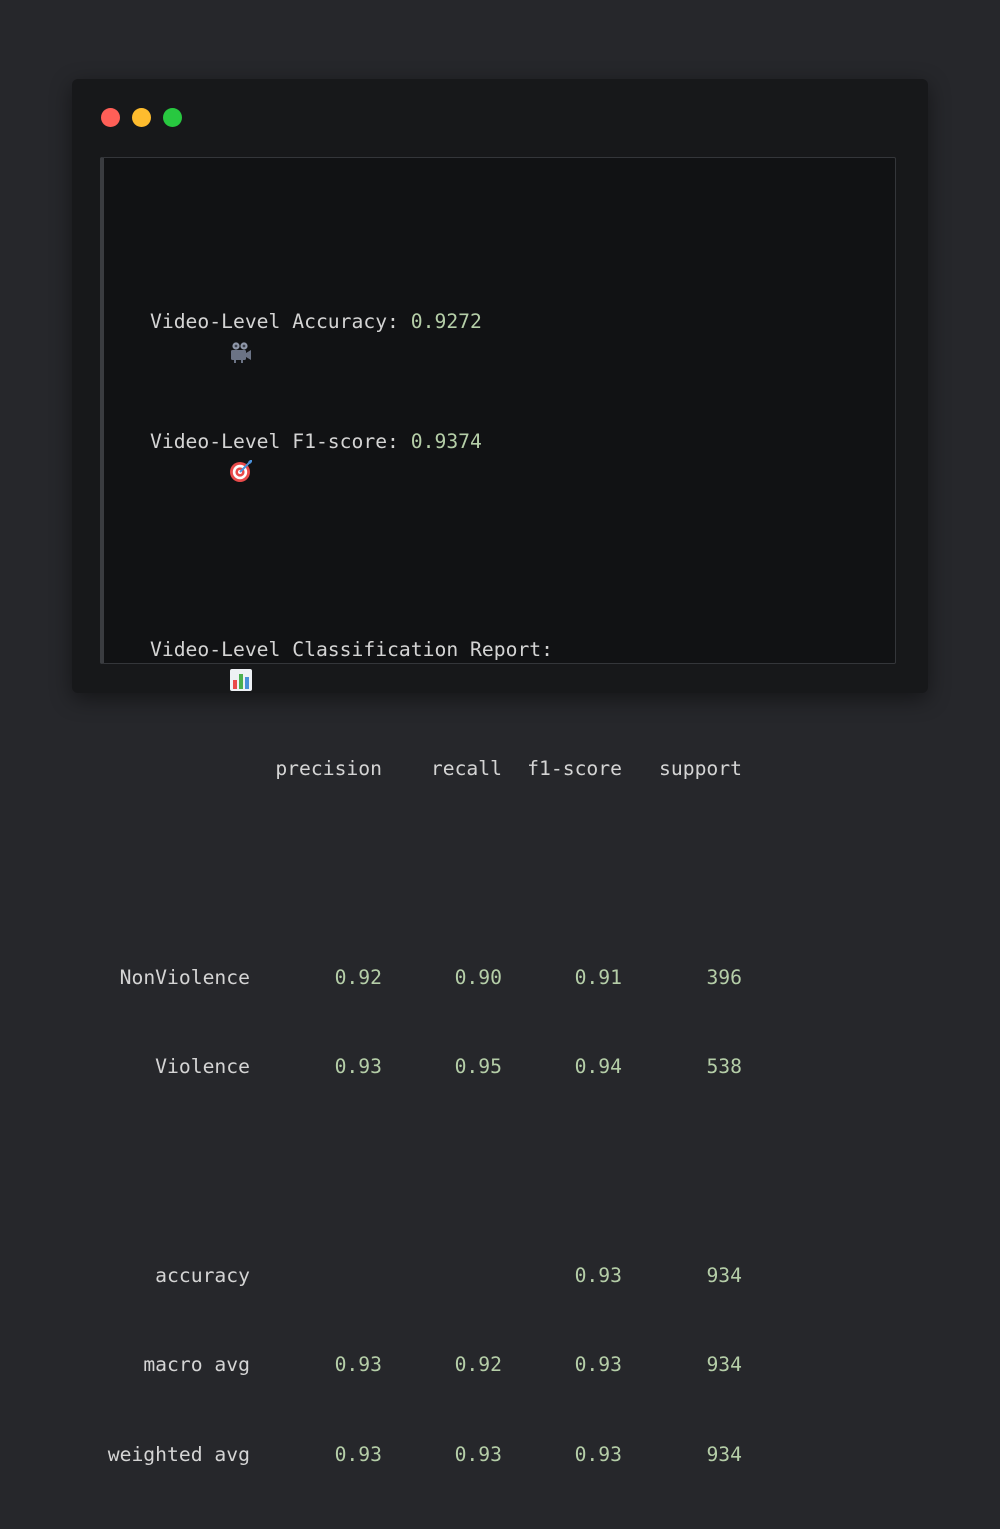 The height and width of the screenshot is (1529, 1000). Describe the element at coordinates (280, 322) in the screenshot. I see `accuracy-label: Video-Level Accuracy:` at that location.